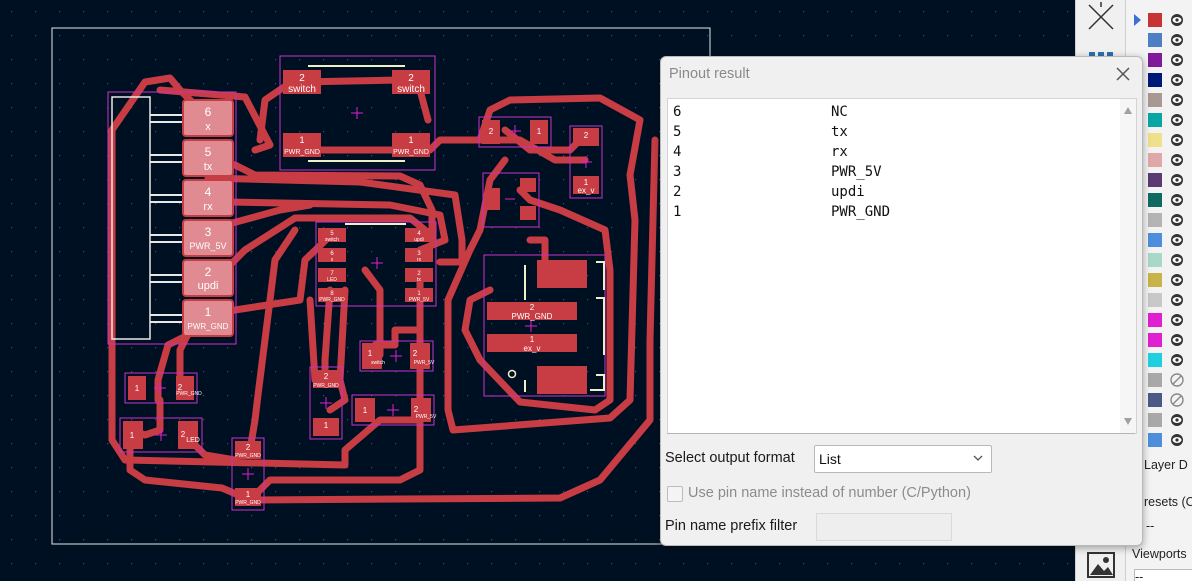 This screenshot has height=581, width=1192. What do you see at coordinates (730, 458) in the screenshot?
I see `format-label: Select output format` at bounding box center [730, 458].